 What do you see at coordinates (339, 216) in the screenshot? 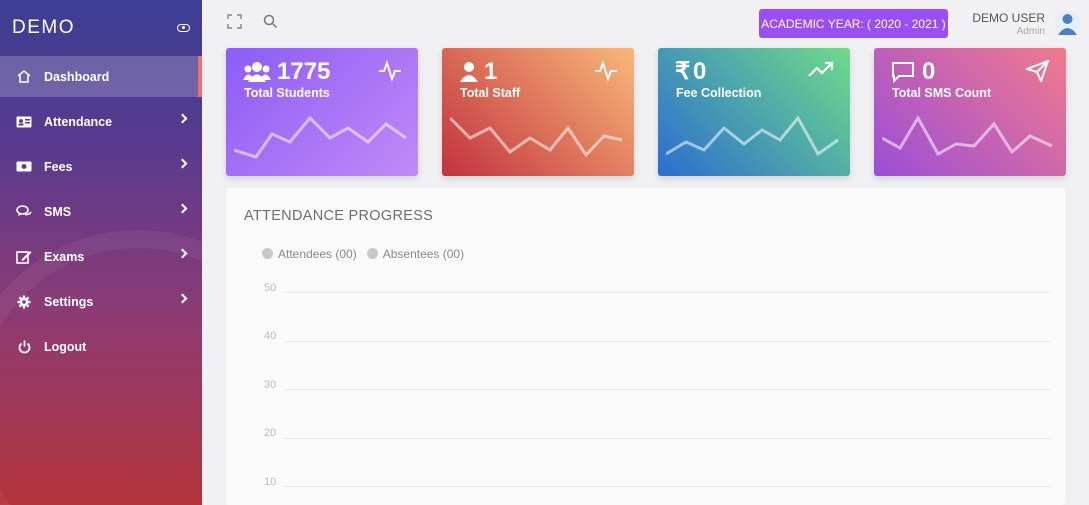
I see `panel-title: ATTENDANCE PROGRESS` at bounding box center [339, 216].